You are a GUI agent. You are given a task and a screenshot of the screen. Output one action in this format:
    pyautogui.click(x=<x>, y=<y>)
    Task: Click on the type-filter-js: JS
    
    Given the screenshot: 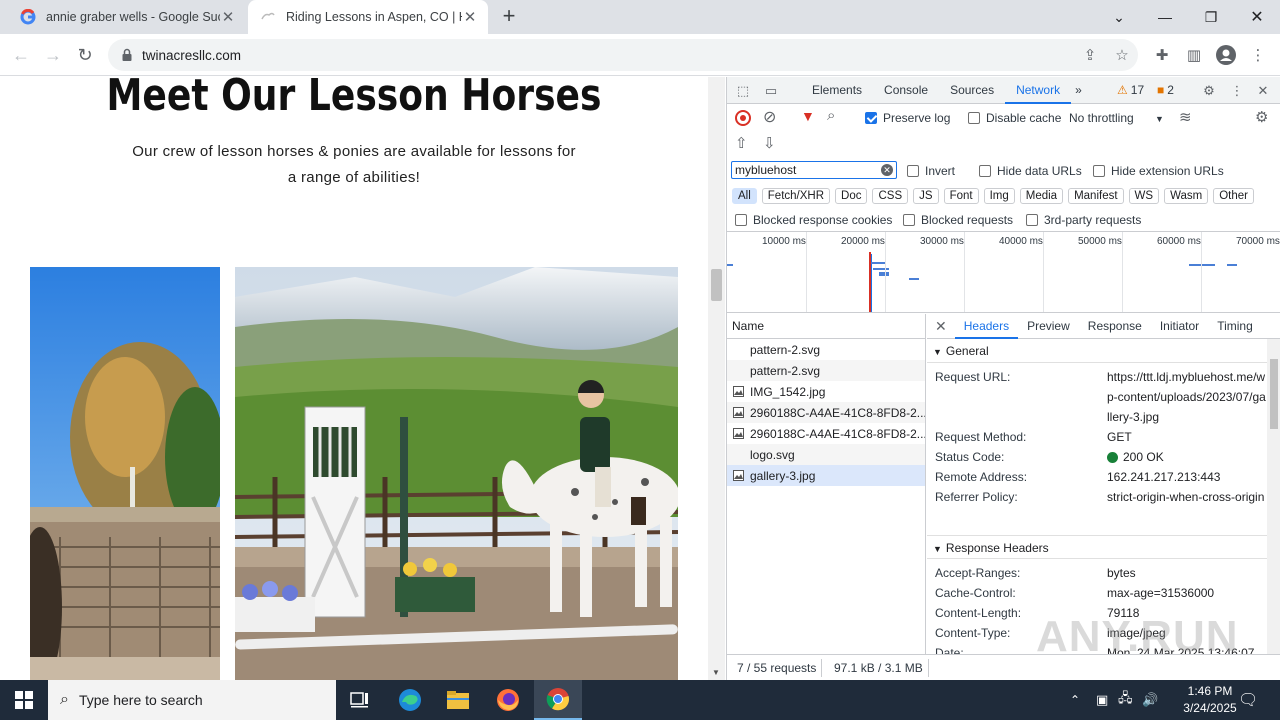 What is the action you would take?
    pyautogui.click(x=926, y=196)
    